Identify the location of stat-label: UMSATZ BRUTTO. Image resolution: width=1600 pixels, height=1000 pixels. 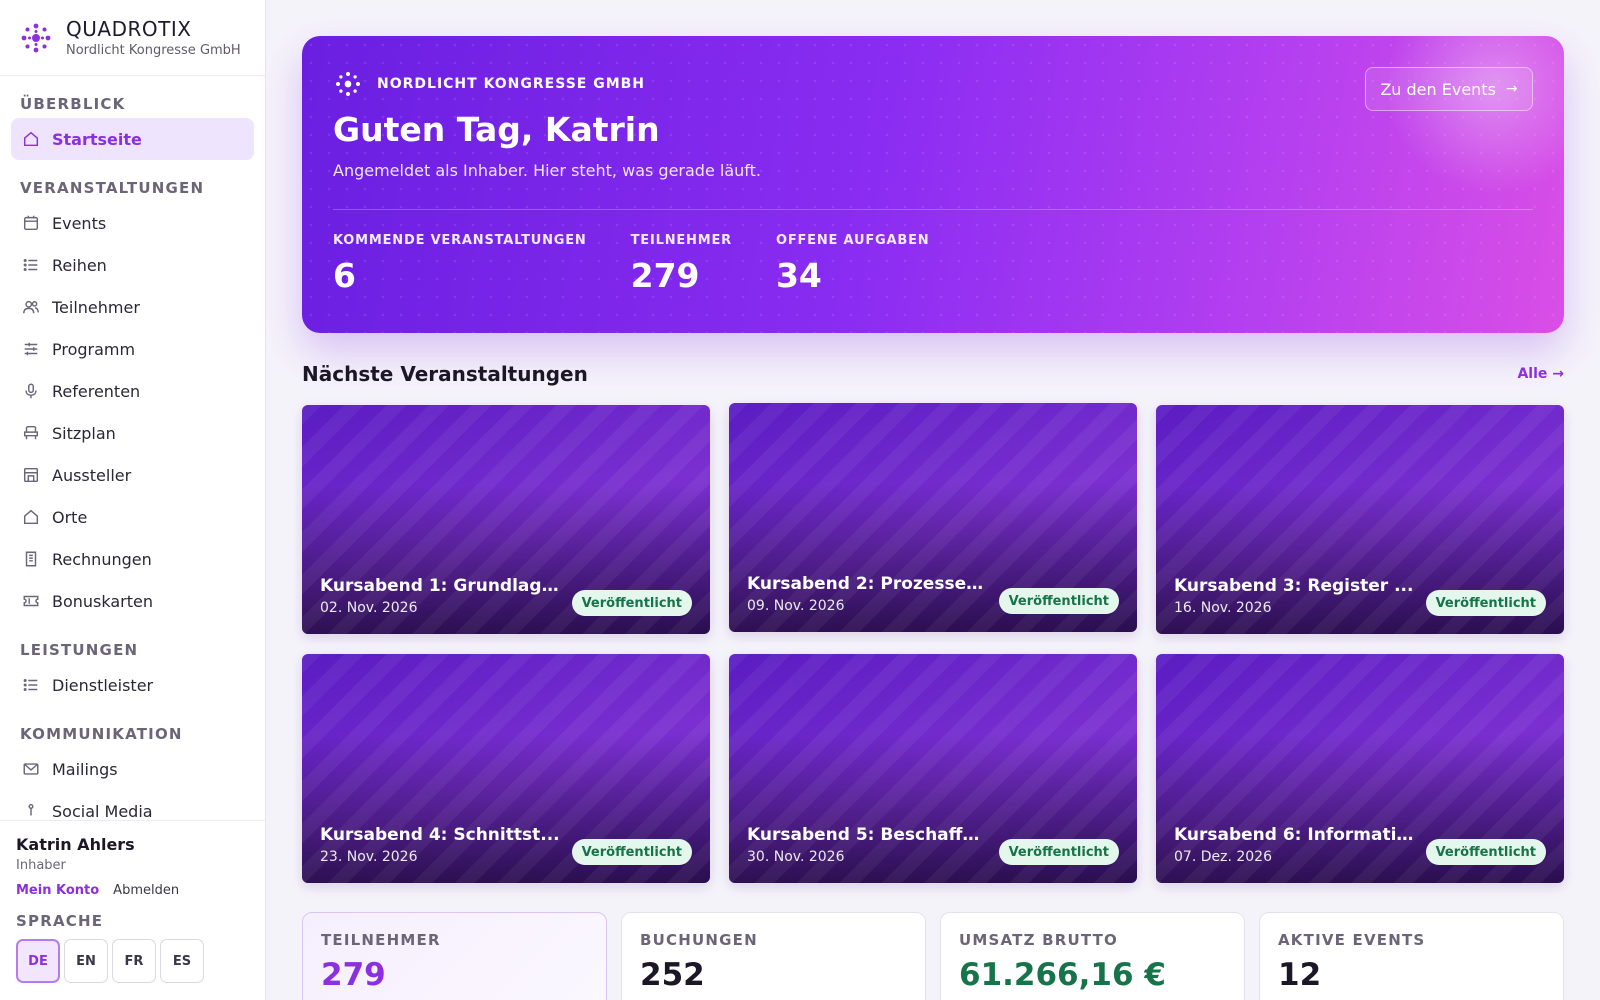
(1039, 940).